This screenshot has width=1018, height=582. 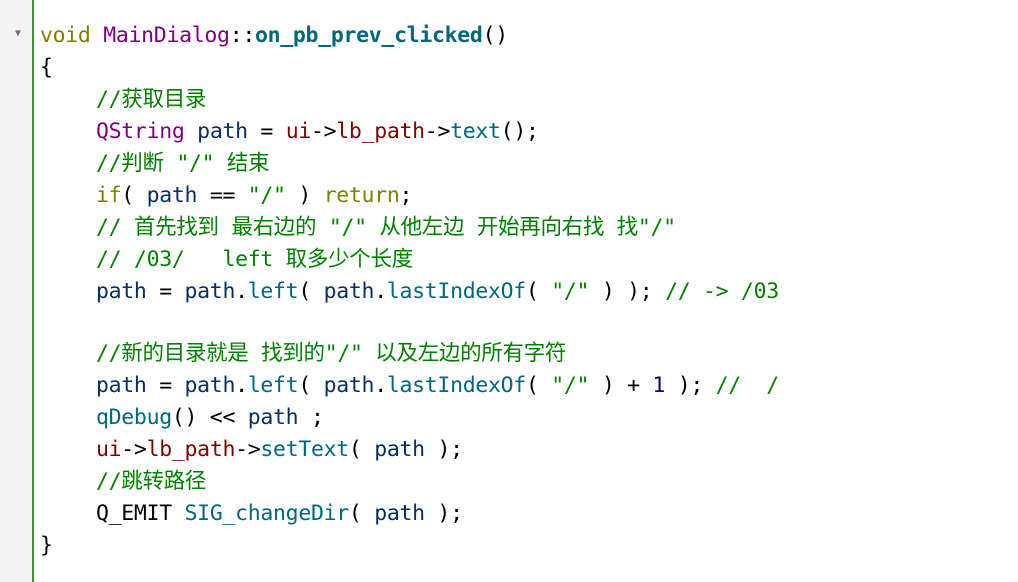 What do you see at coordinates (529, 36) in the screenshot?
I see `code-line-1: void MainDialog::on_pb_prev_clicked()` at bounding box center [529, 36].